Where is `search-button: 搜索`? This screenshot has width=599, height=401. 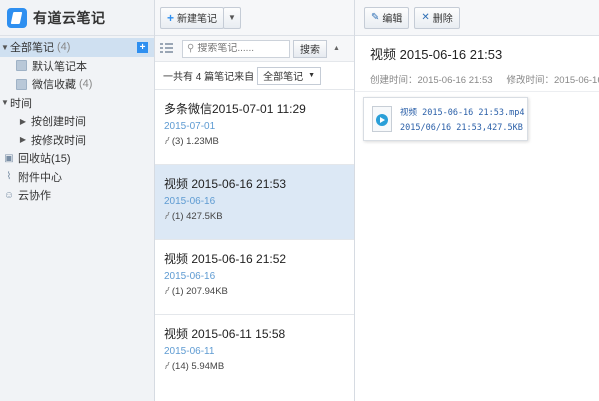 search-button: 搜索 is located at coordinates (310, 48).